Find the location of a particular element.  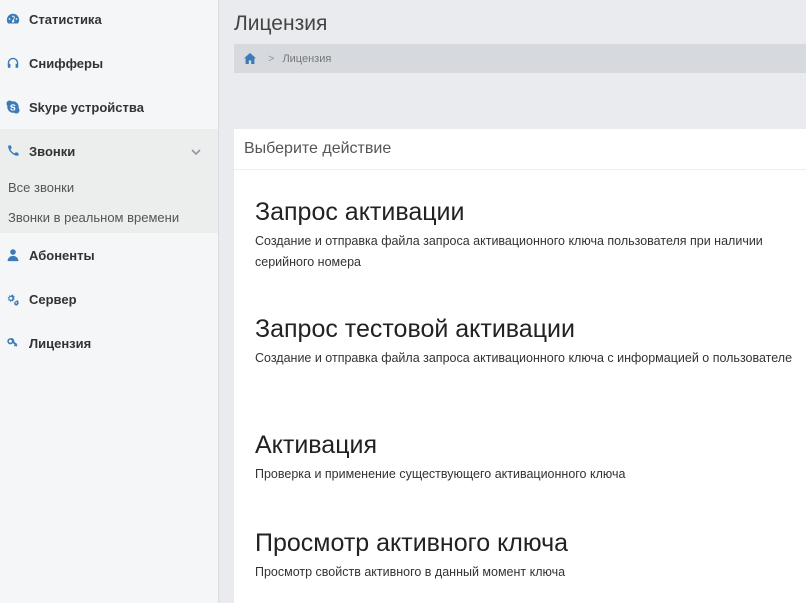

sidebar-item-server: Сервер is located at coordinates (109, 299).